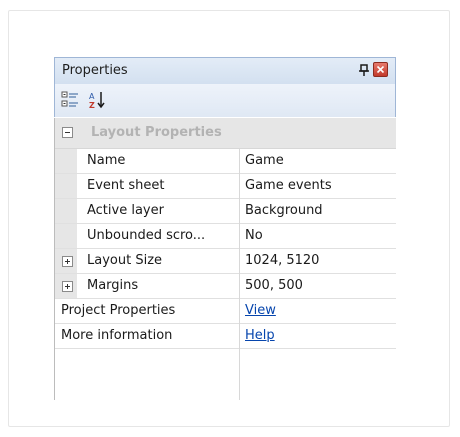 This screenshot has width=460, height=437. Describe the element at coordinates (260, 335) in the screenshot. I see `help-link: Help` at that location.